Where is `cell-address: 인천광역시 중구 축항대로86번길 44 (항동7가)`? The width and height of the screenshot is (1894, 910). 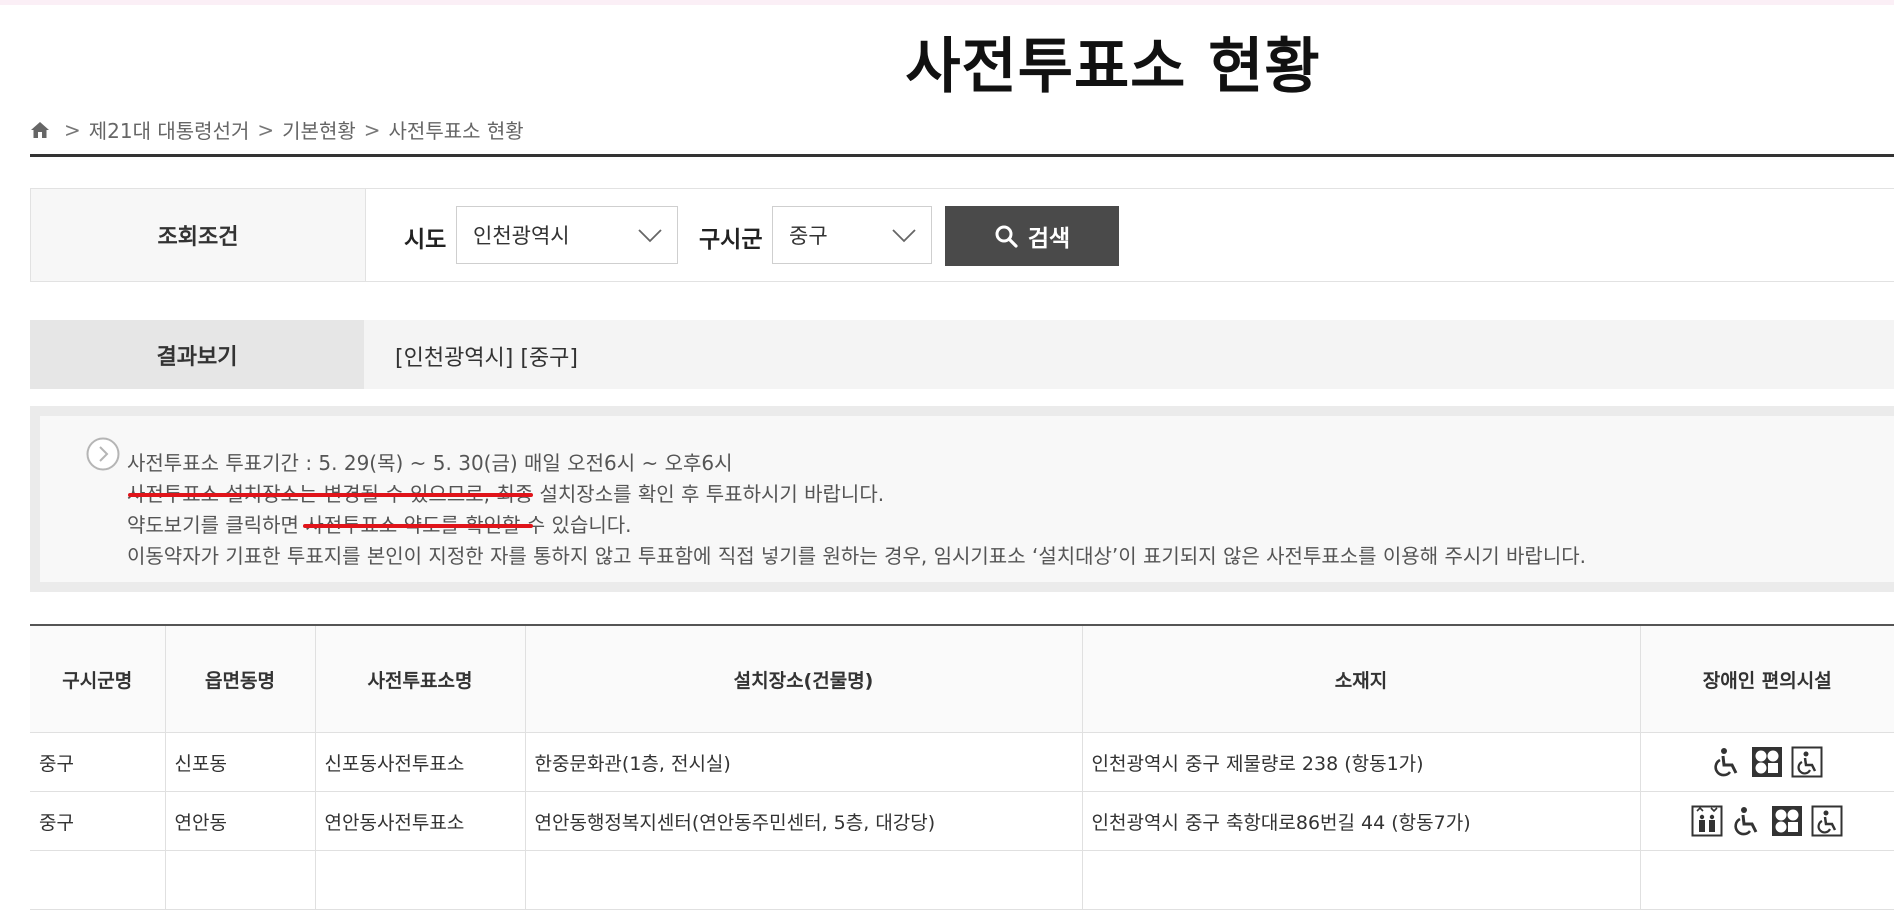
cell-address: 인천광역시 중구 축항대로86번길 44 (항동7가) is located at coordinates (1361, 821).